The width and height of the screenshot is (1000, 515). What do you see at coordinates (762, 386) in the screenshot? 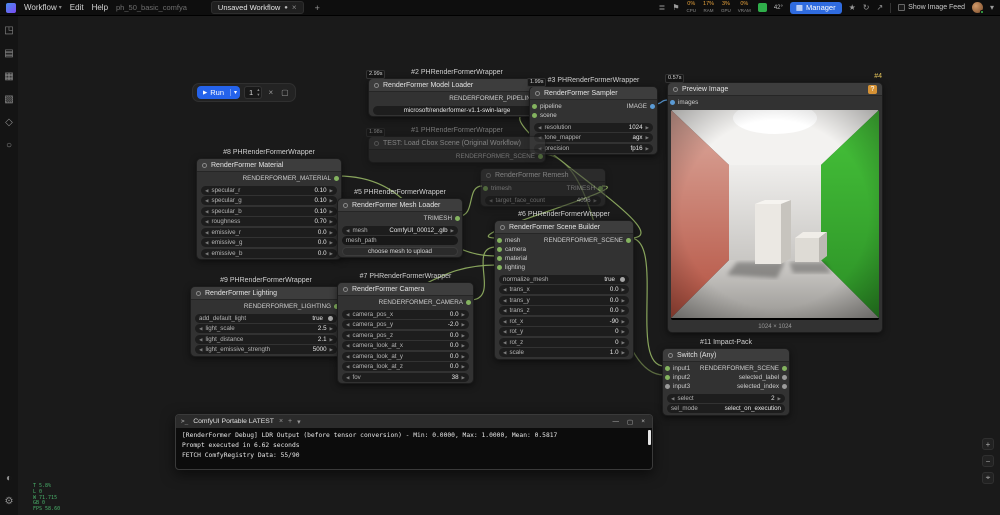
I see `output-slot-selected-index: selected_index` at bounding box center [762, 386].